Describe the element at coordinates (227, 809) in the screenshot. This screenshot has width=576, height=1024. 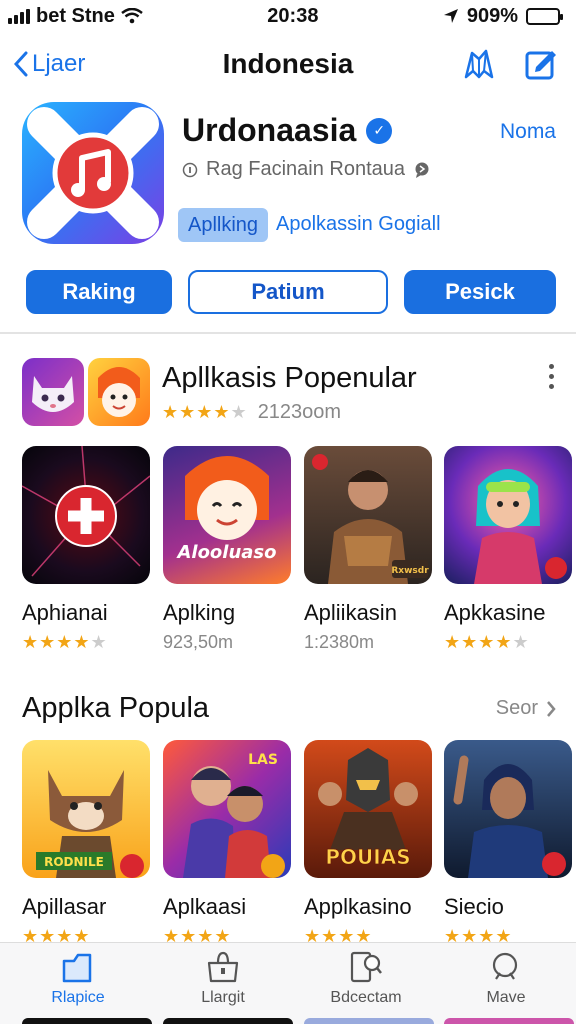
I see `app-thumbnail: LAS` at that location.